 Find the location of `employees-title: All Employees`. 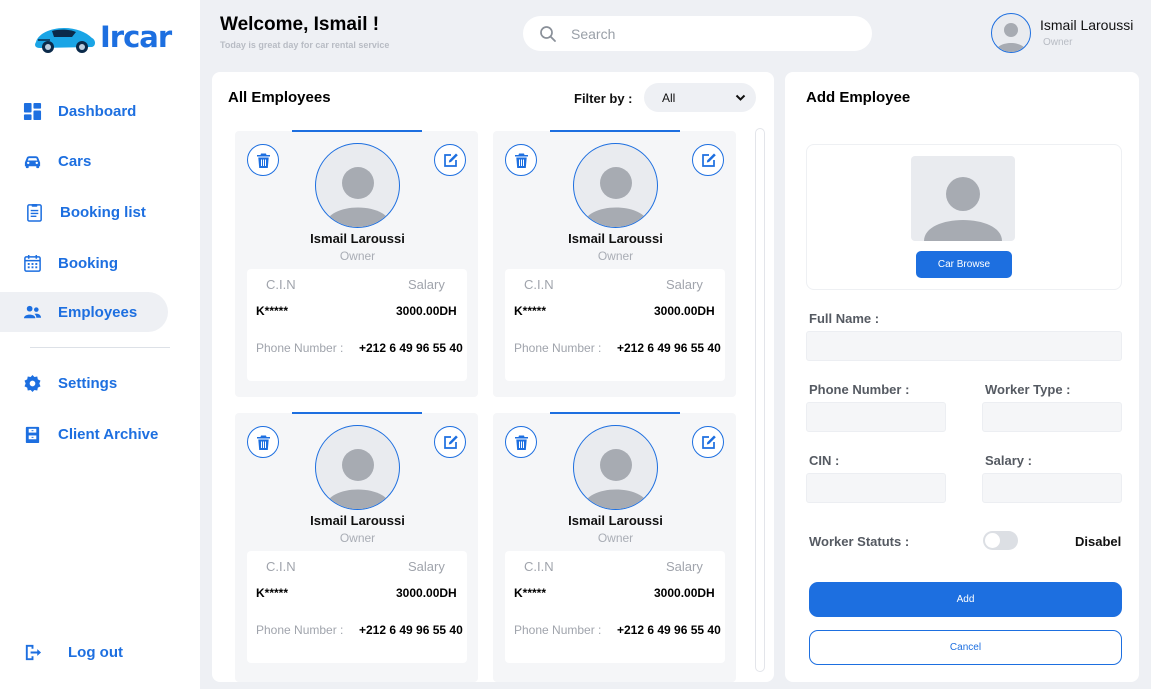

employees-title: All Employees is located at coordinates (279, 97).